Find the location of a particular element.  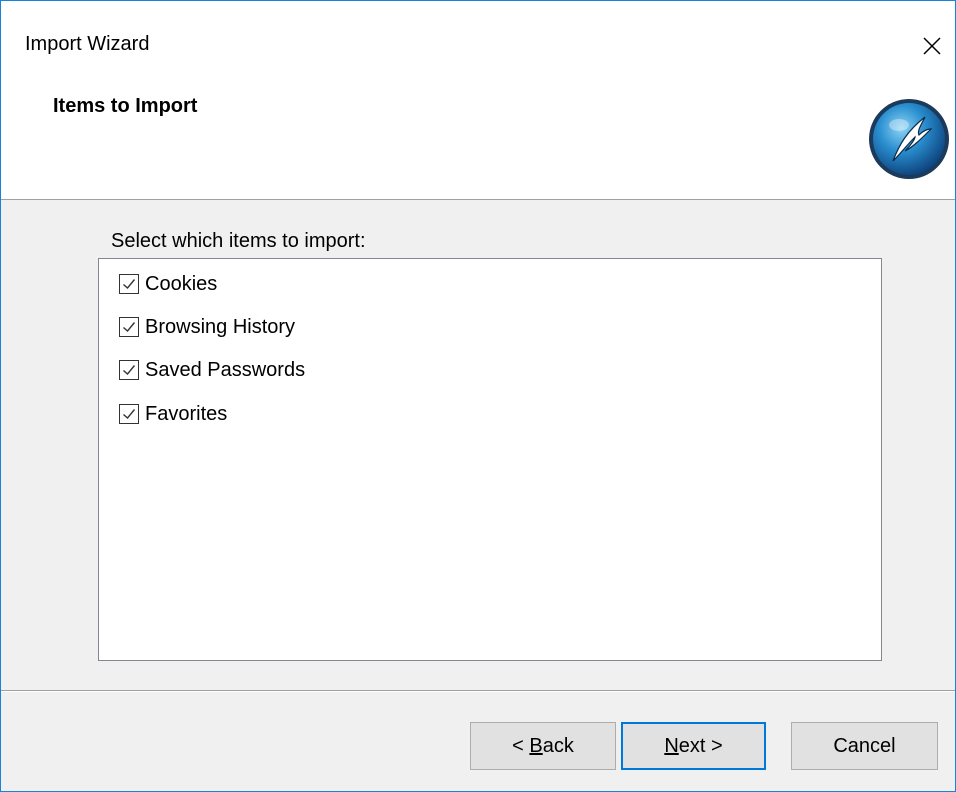

back-prefix: < is located at coordinates (521, 745).